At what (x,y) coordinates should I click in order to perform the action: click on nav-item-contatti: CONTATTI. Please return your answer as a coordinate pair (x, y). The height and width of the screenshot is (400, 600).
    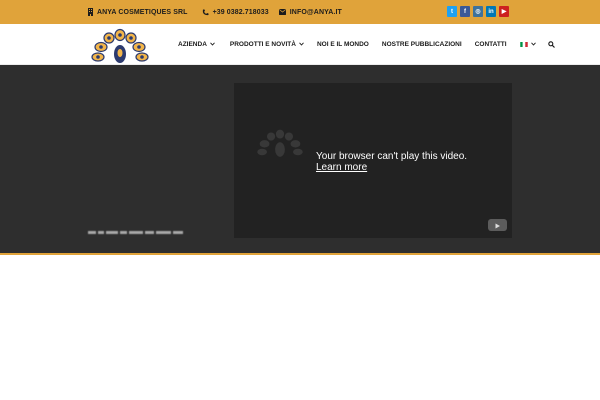
    Looking at the image, I should click on (491, 44).